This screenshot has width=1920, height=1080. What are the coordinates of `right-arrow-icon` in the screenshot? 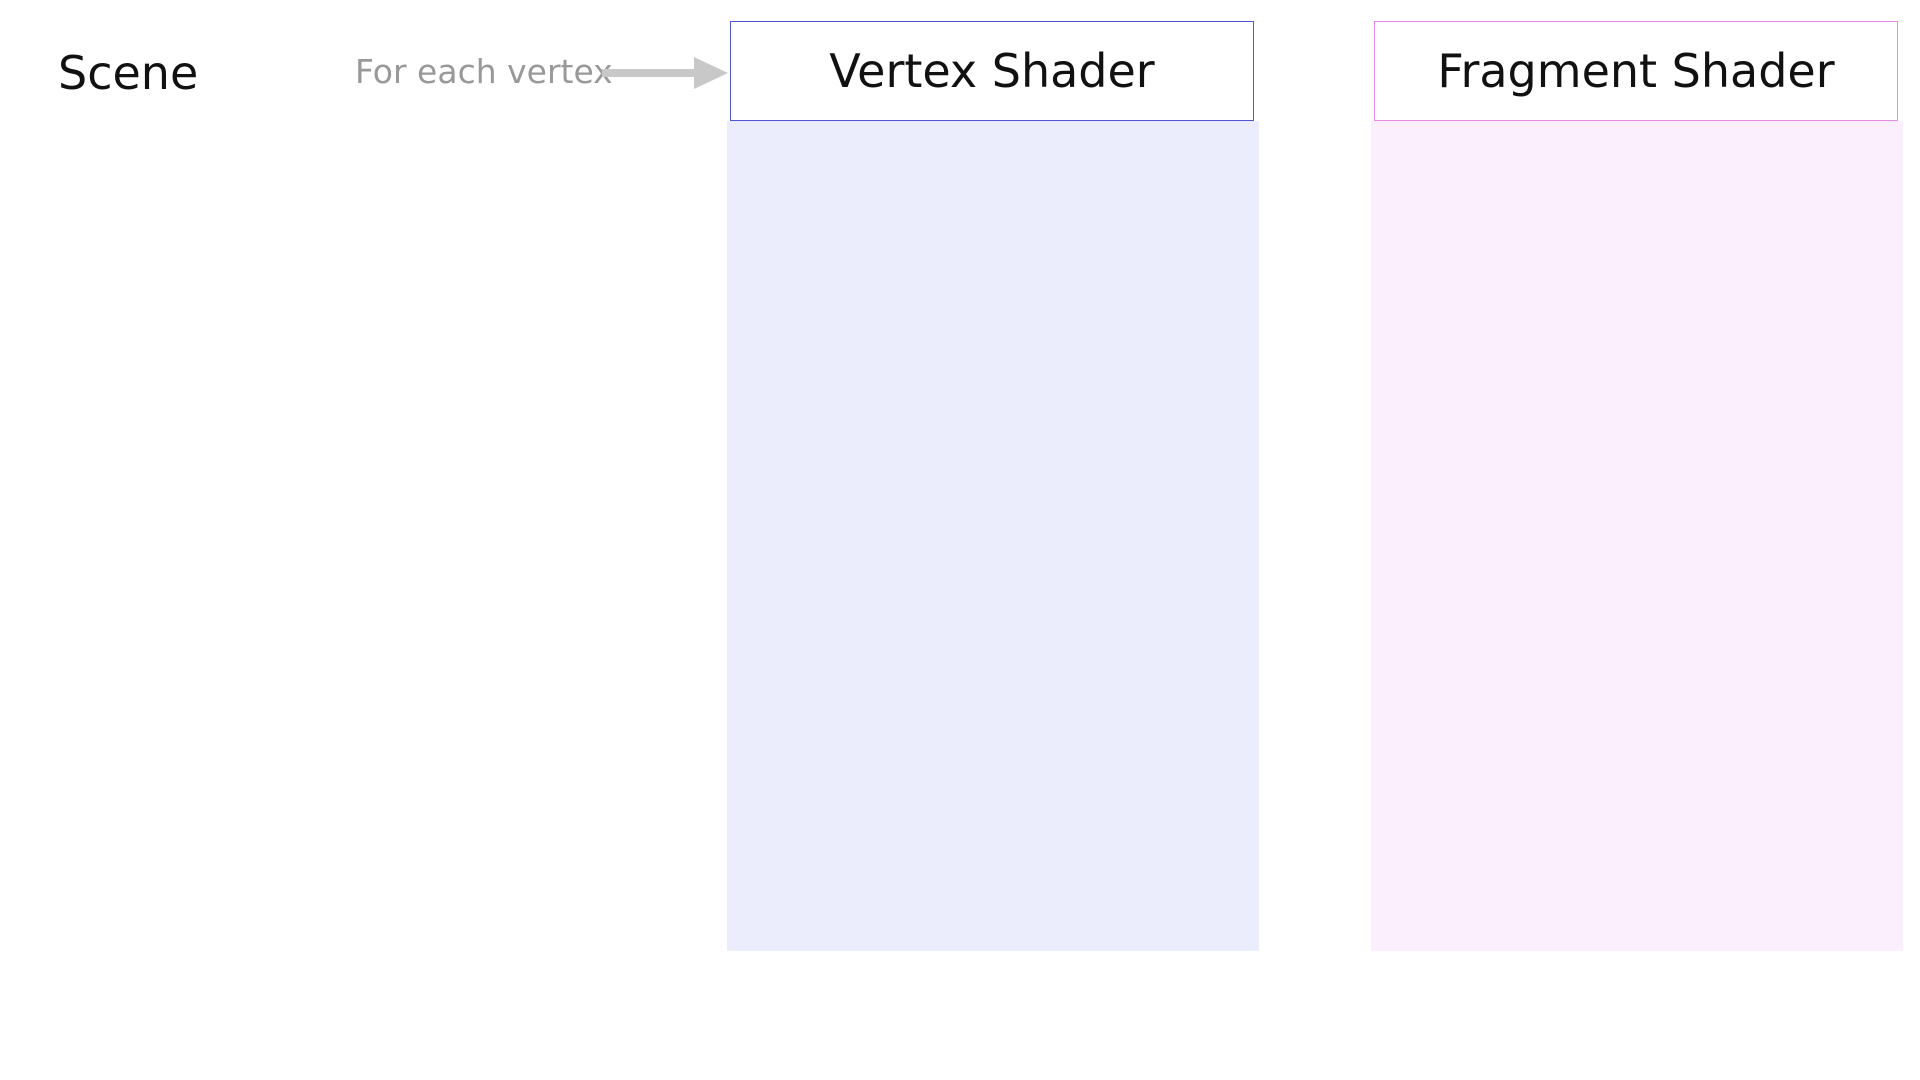 It's located at (665, 73).